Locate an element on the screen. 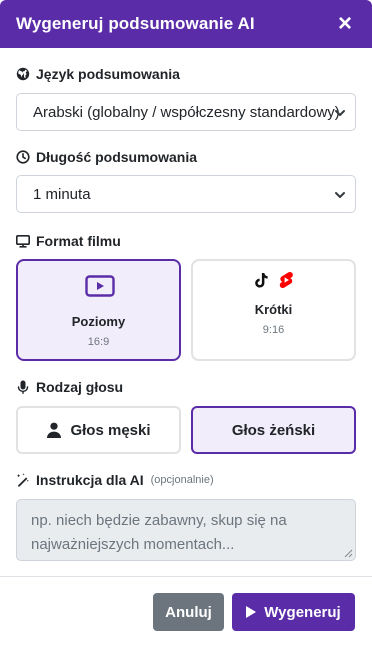 This screenshot has width=372, height=647. voice-label: Rodzaj głosu is located at coordinates (69, 387).